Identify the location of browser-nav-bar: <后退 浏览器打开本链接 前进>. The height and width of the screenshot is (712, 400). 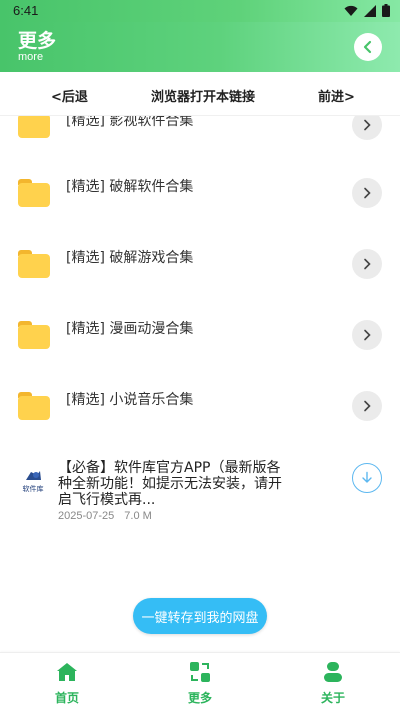
(200, 94).